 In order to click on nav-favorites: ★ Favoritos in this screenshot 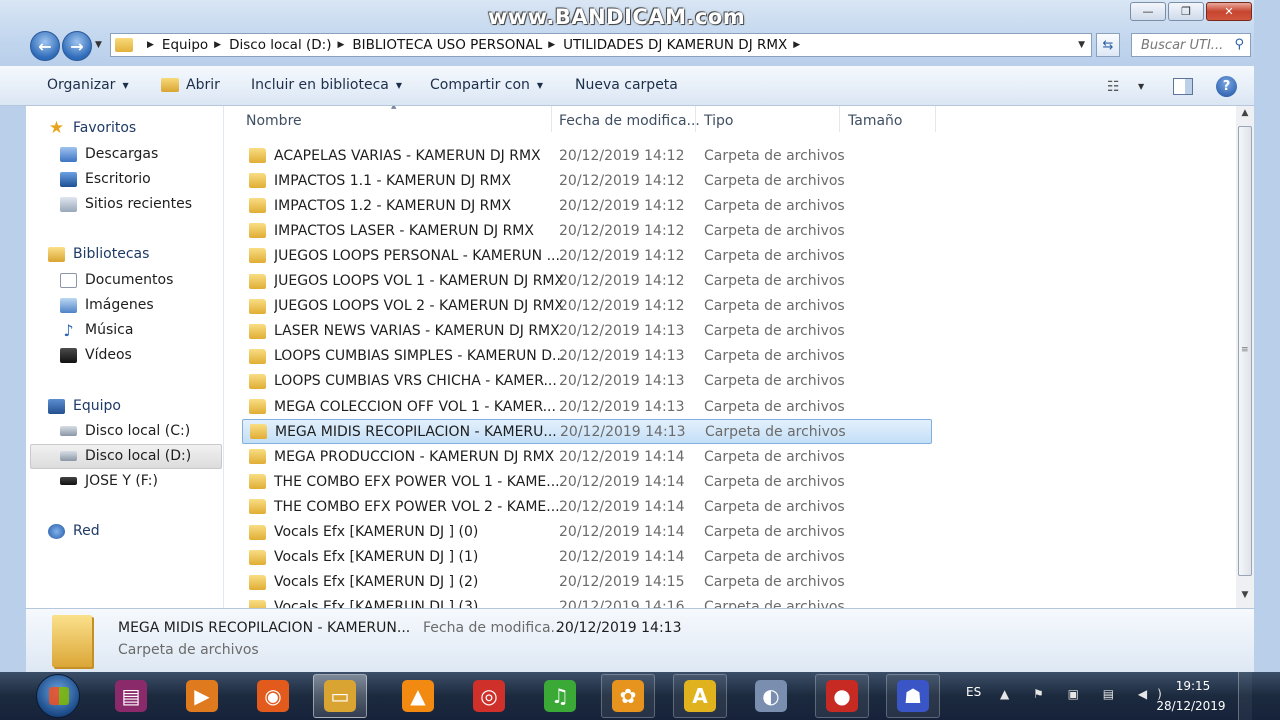, I will do `click(92, 127)`.